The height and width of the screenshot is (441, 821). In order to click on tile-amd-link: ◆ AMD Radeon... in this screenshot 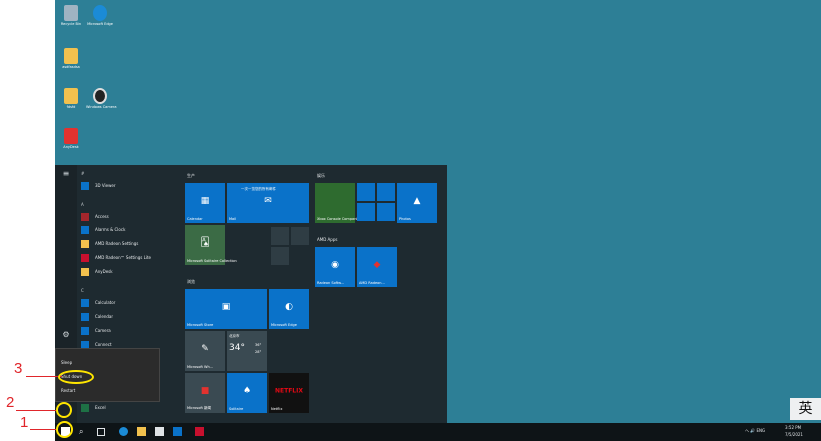, I will do `click(377, 267)`.